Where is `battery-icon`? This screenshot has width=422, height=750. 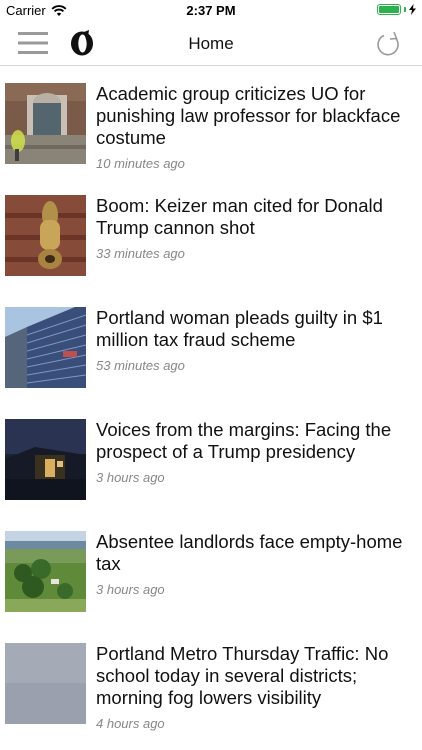
battery-icon is located at coordinates (389, 9).